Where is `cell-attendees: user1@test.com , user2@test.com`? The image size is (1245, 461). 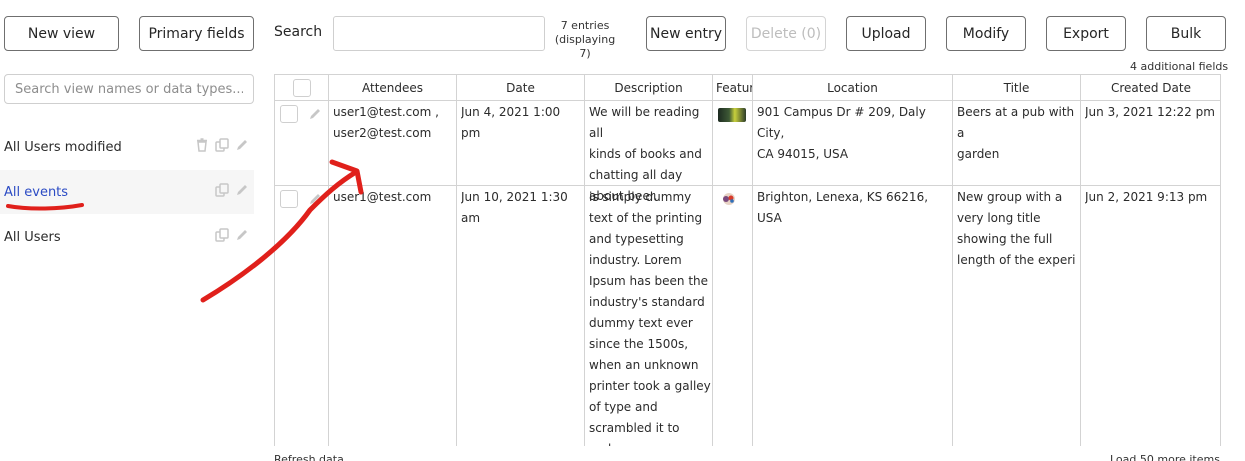 cell-attendees: user1@test.com , user2@test.com is located at coordinates (394, 123).